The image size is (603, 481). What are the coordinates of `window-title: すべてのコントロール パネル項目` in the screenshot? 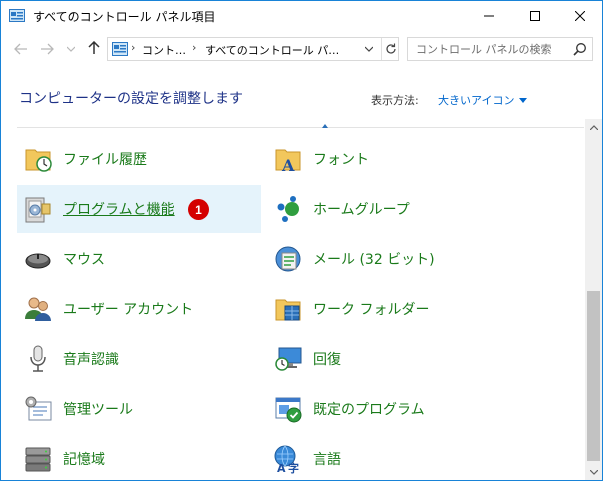 It's located at (124, 17).